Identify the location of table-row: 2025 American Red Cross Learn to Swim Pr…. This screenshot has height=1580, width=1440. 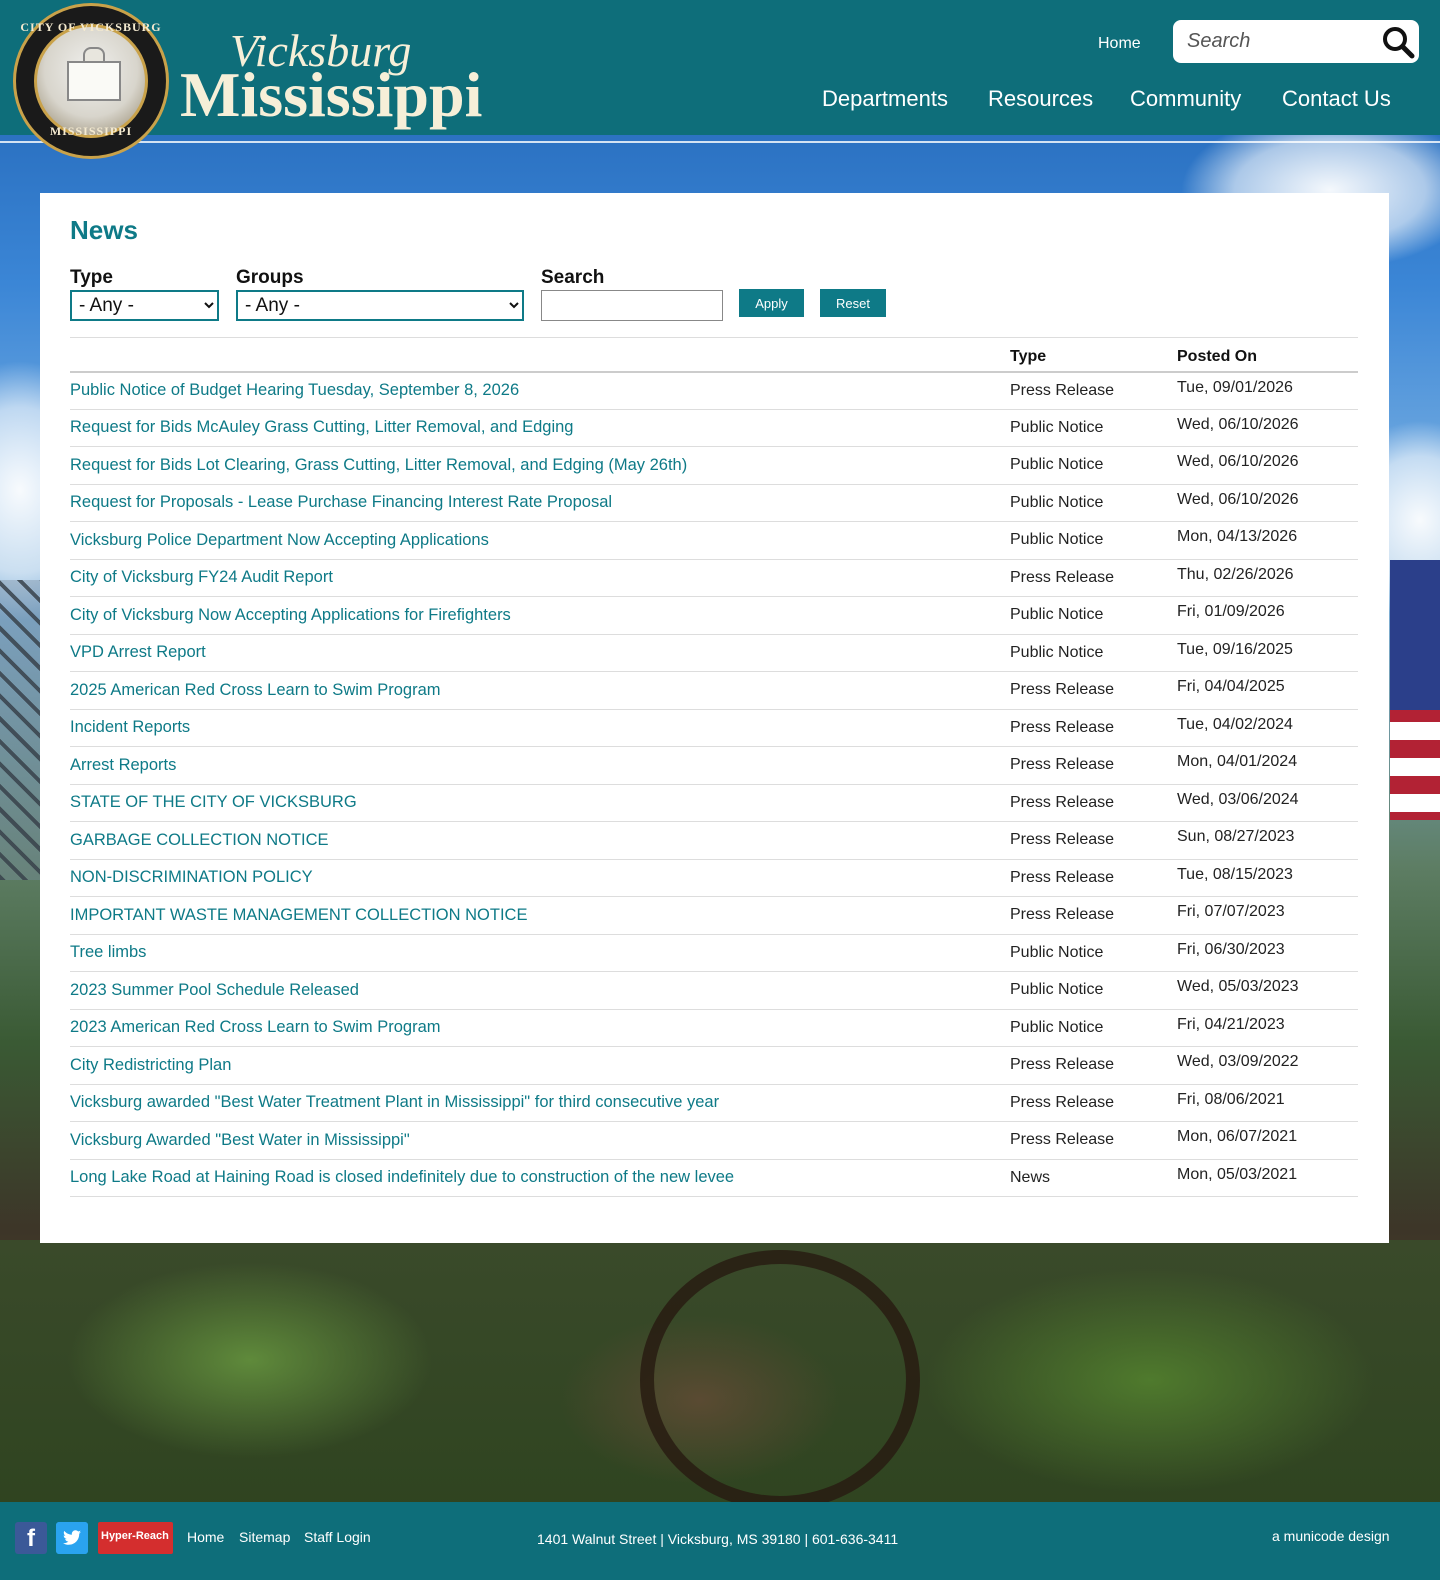
(714, 690).